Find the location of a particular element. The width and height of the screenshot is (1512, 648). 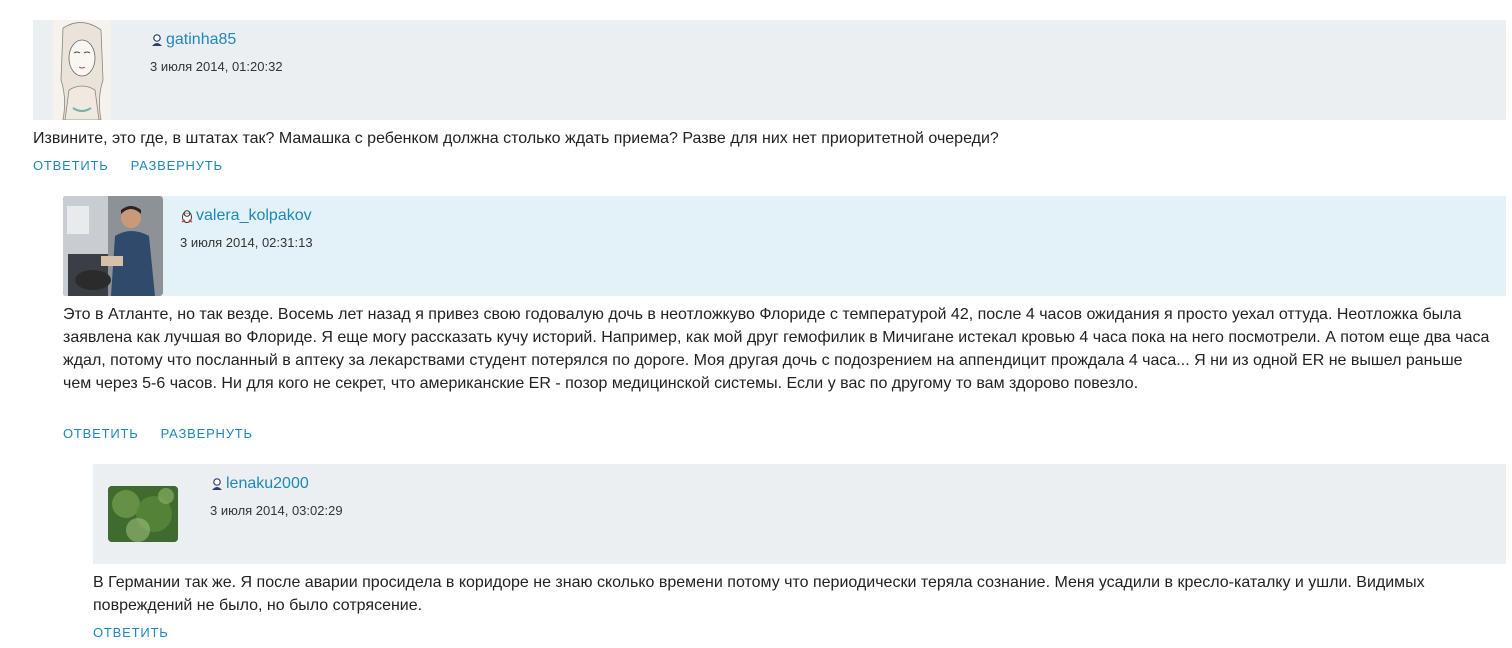

comment-date: 3 июля 2014, 02:31:13 is located at coordinates (246, 242).